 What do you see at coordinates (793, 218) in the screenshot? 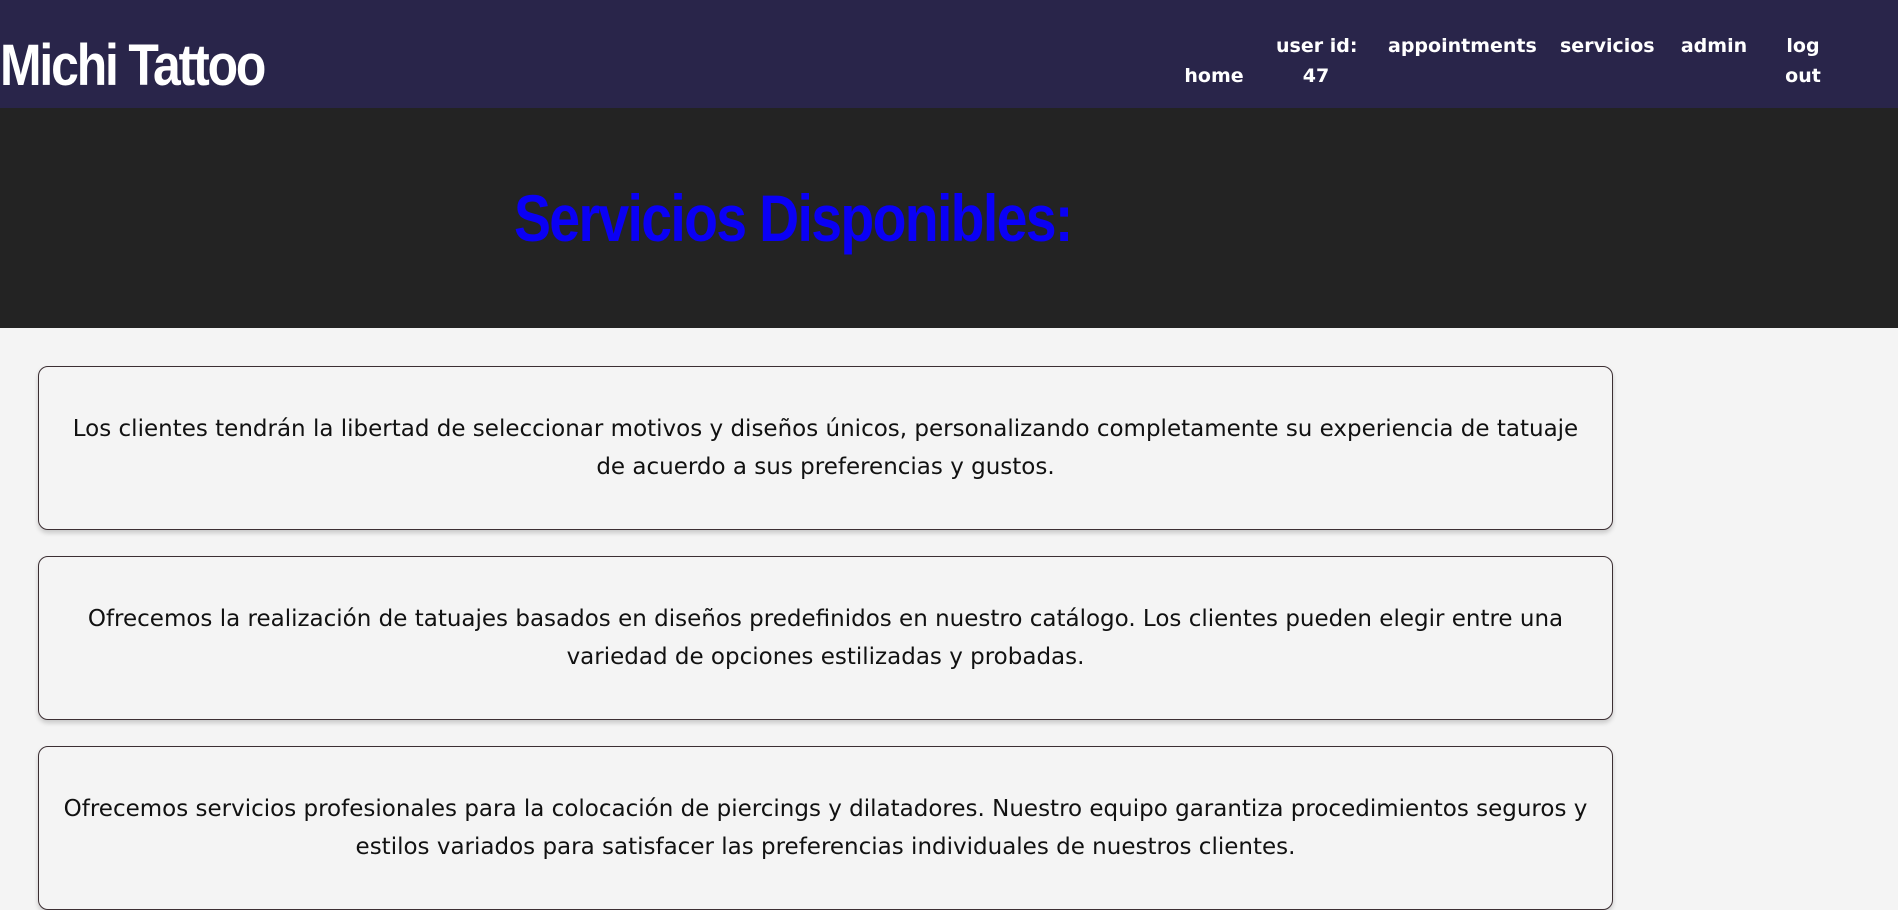
I see `page-title: Servicios Disponibles:` at bounding box center [793, 218].